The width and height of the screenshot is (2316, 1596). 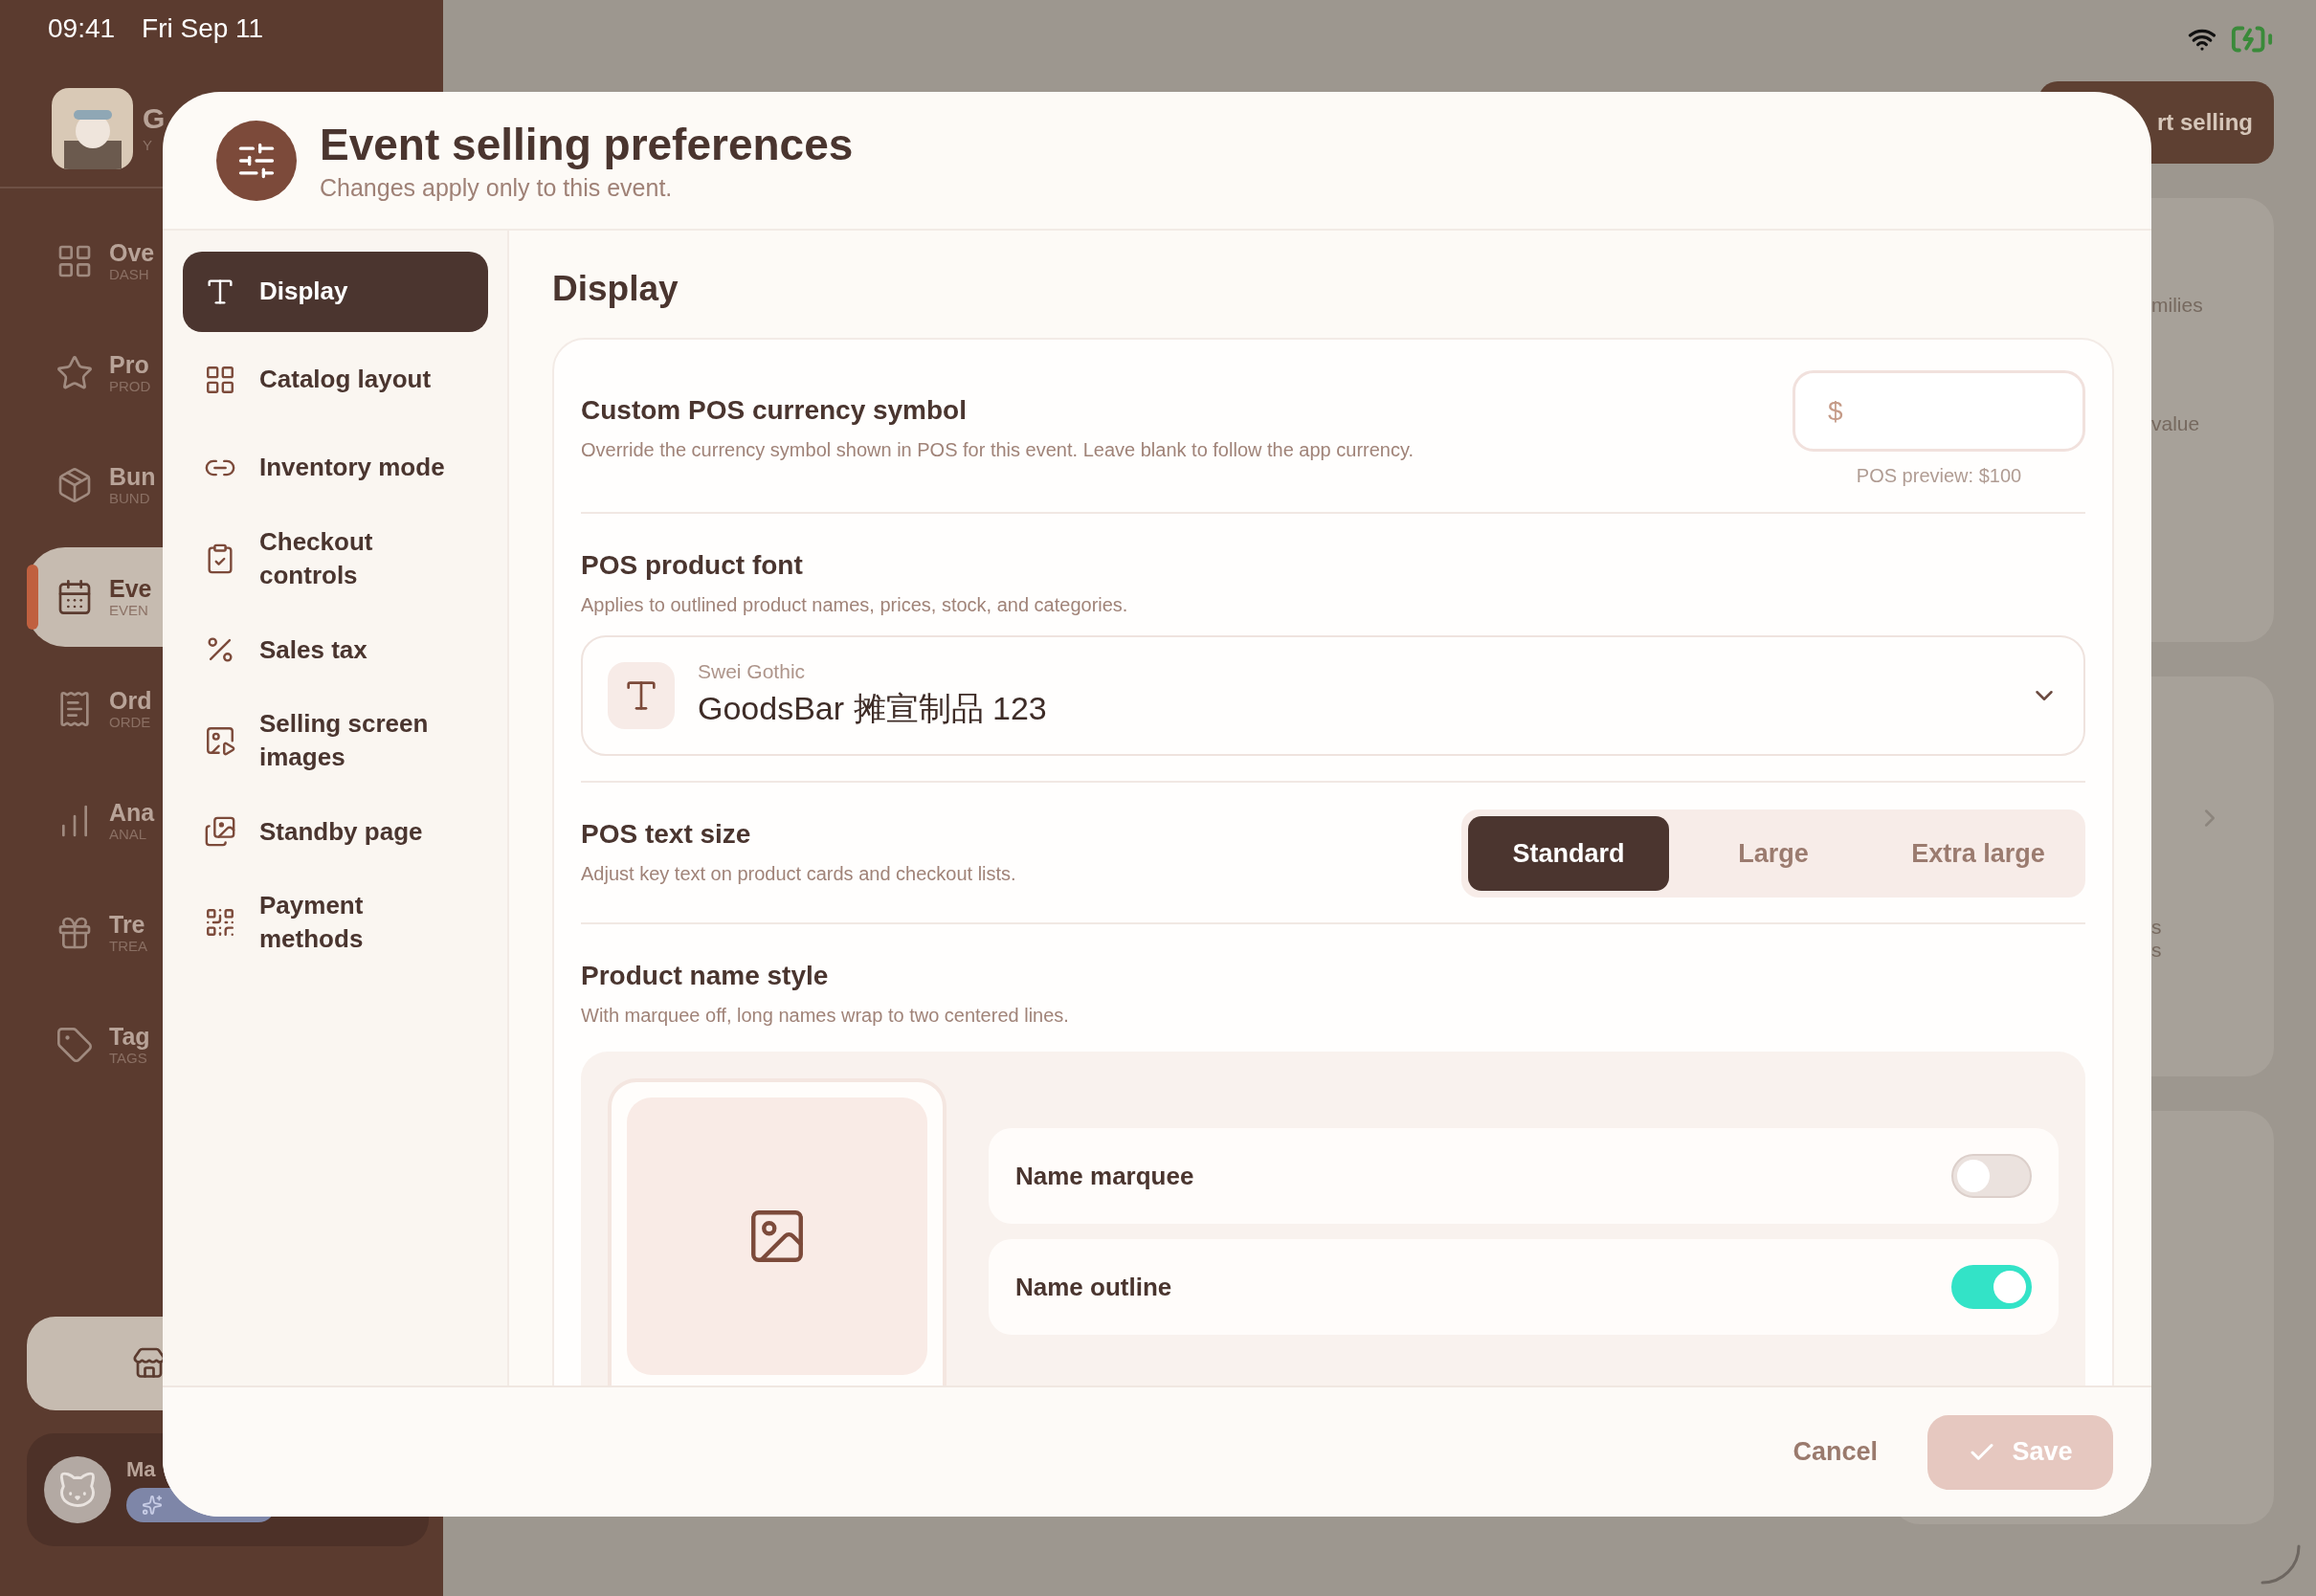 What do you see at coordinates (1093, 1287) in the screenshot?
I see `toggle-label: Name outline` at bounding box center [1093, 1287].